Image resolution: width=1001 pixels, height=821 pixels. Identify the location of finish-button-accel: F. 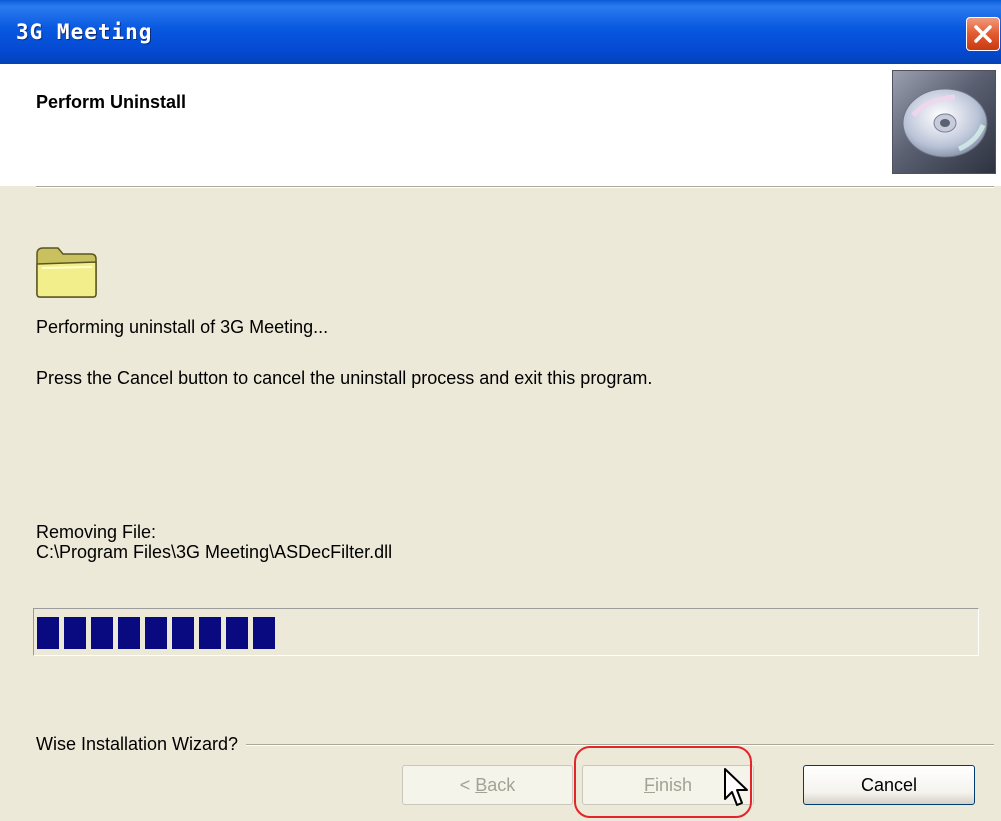
(649, 785).